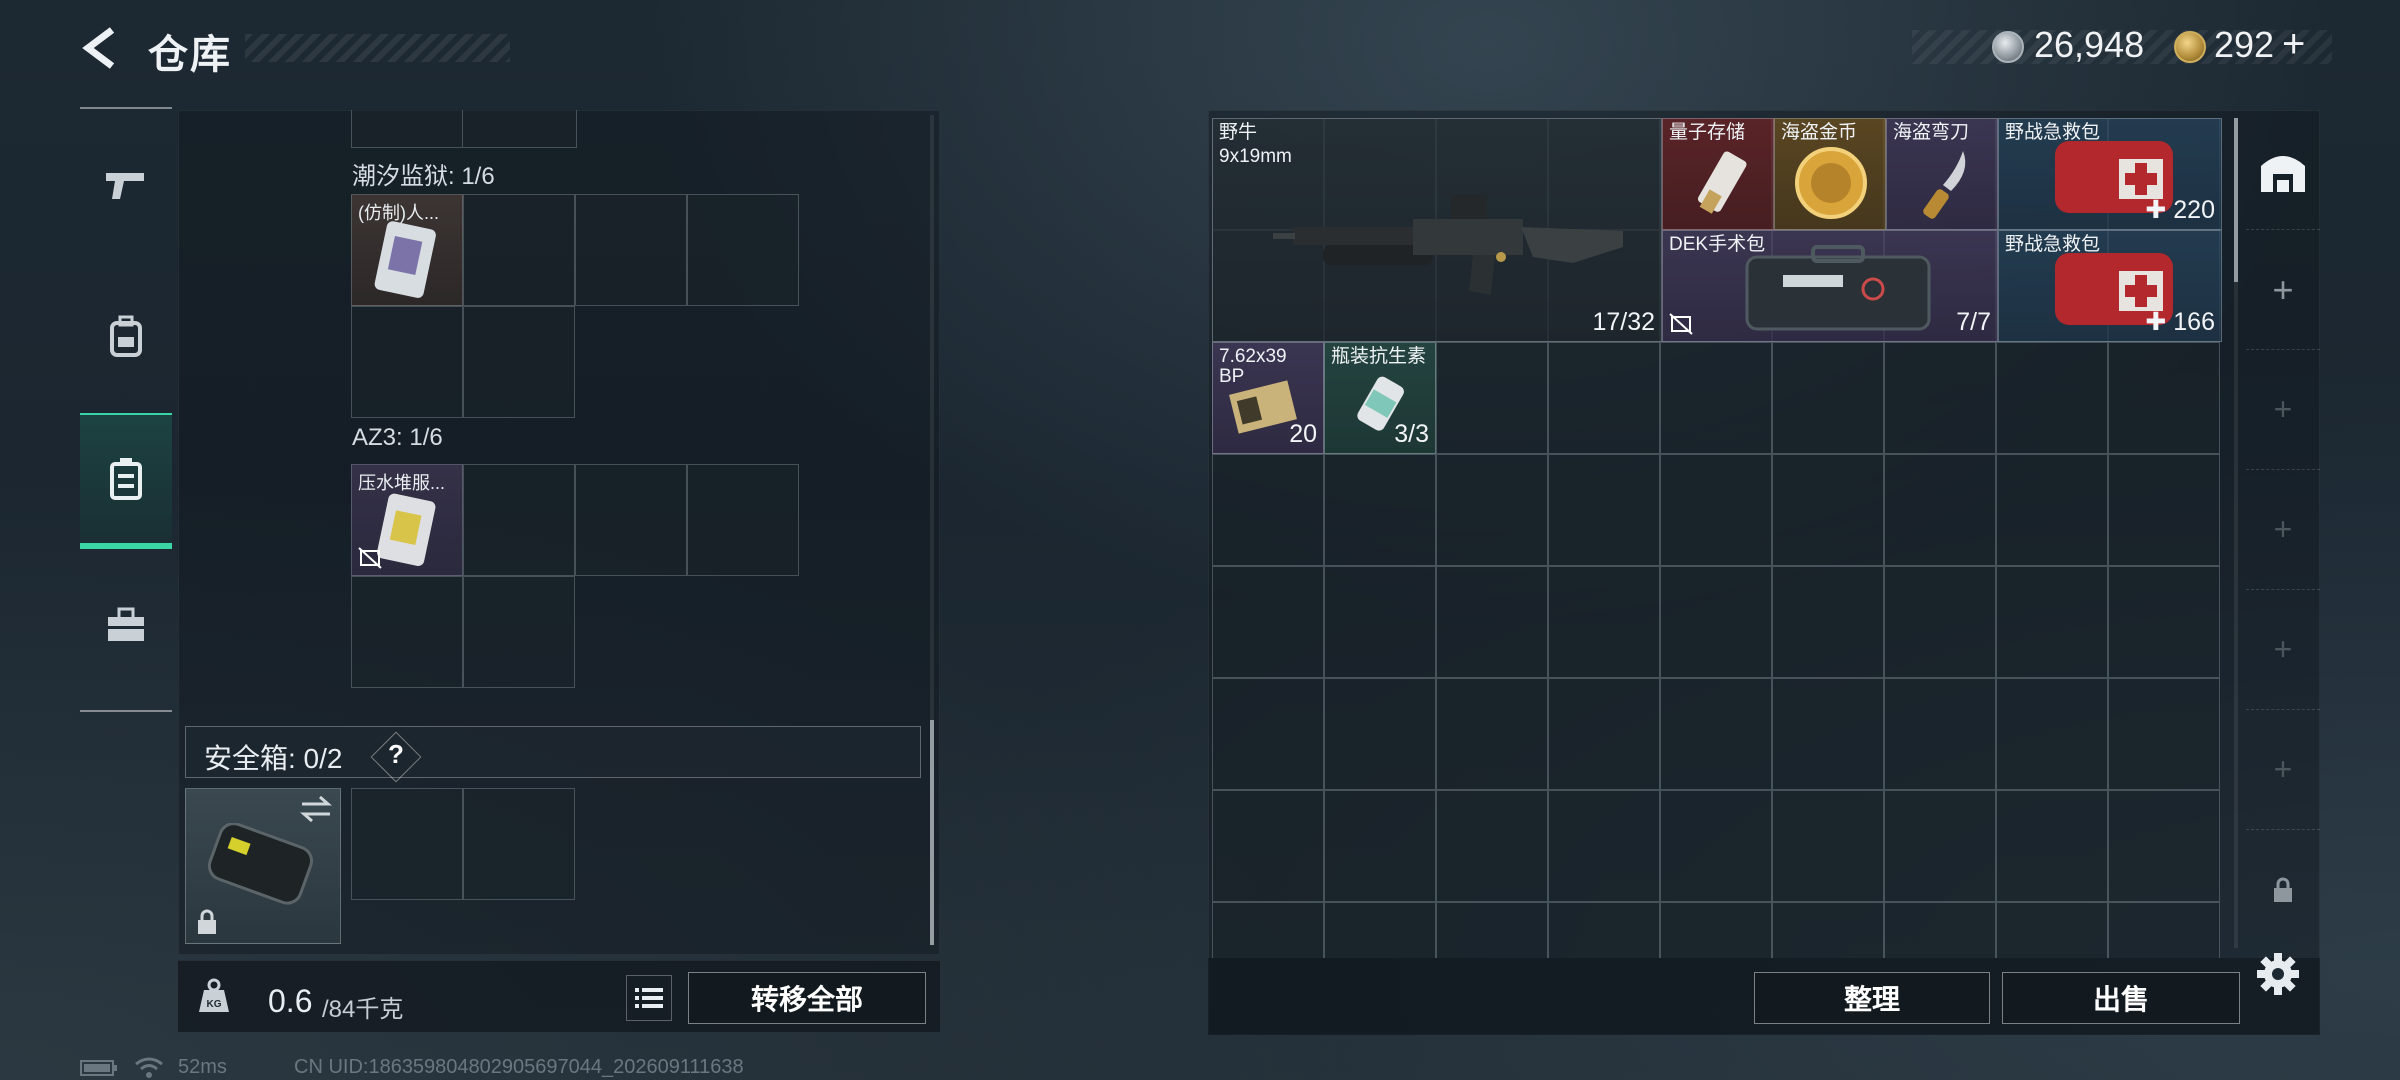 The image size is (2400, 1080). What do you see at coordinates (1942, 174) in the screenshot?
I see `stash-item-pirate-knife: 海盗弯刀` at bounding box center [1942, 174].